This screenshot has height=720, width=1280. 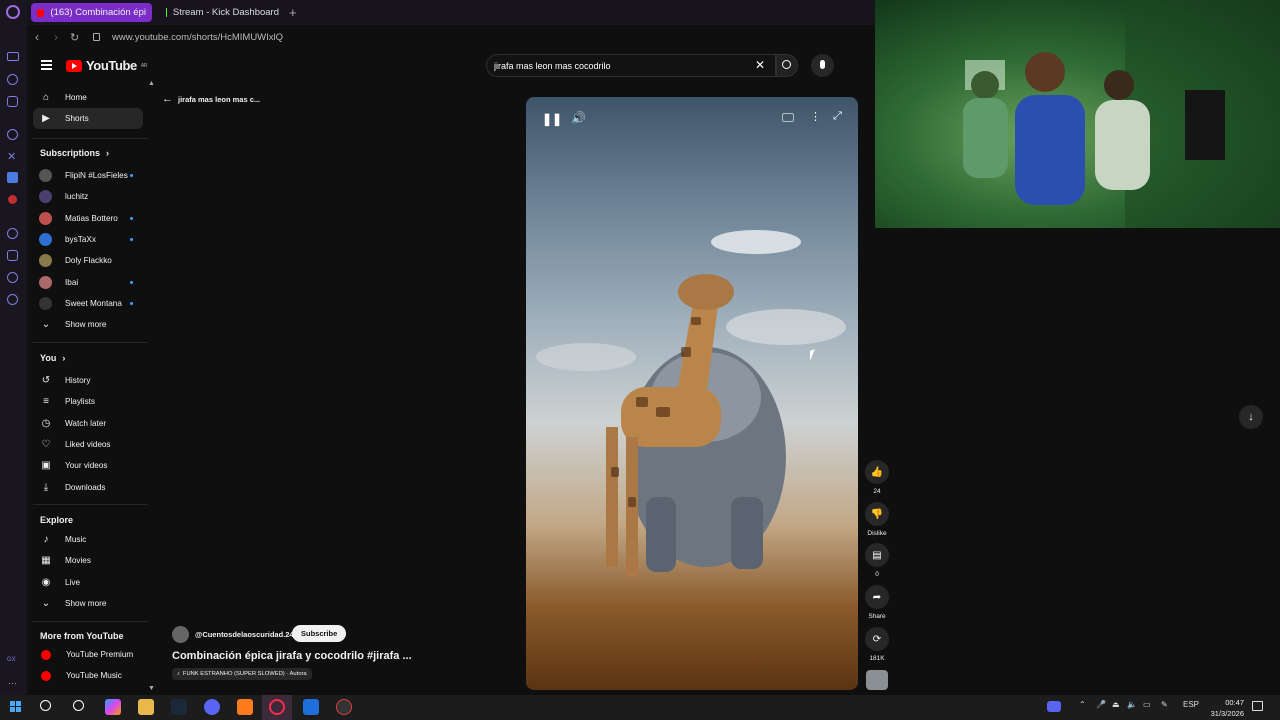 What do you see at coordinates (74, 153) in the screenshot?
I see `subscriptions-header: Subscriptions ›` at bounding box center [74, 153].